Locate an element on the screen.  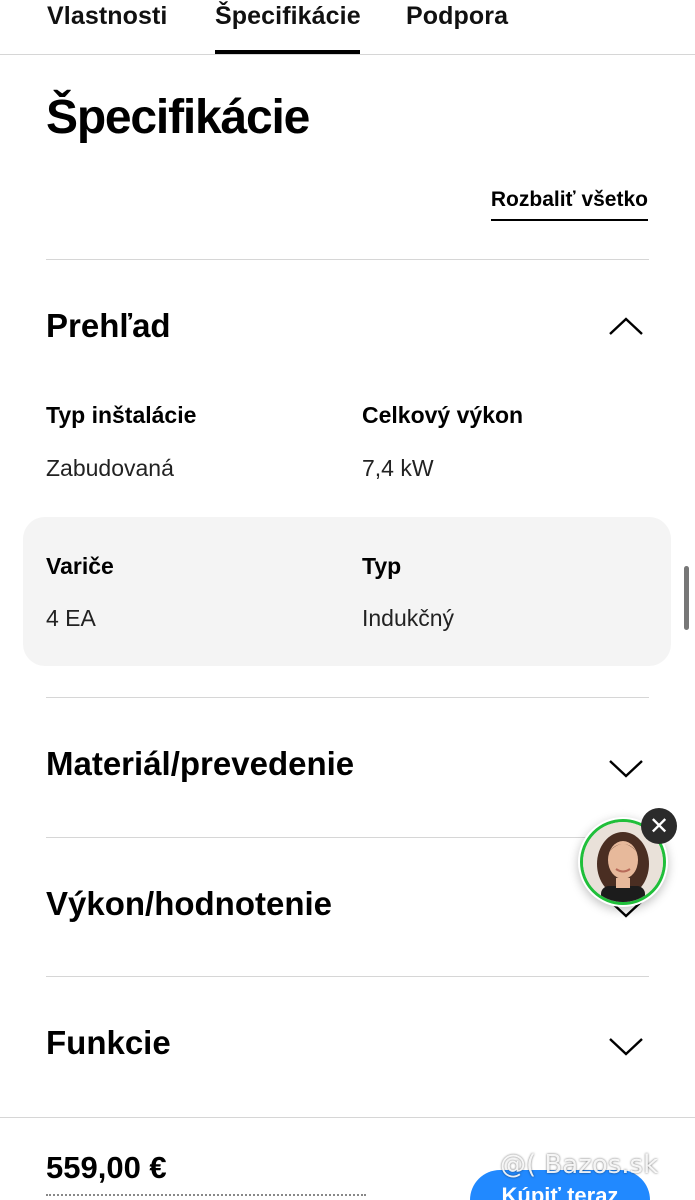
section-title-material: Materiál/prevedenie is located at coordinates (200, 764).